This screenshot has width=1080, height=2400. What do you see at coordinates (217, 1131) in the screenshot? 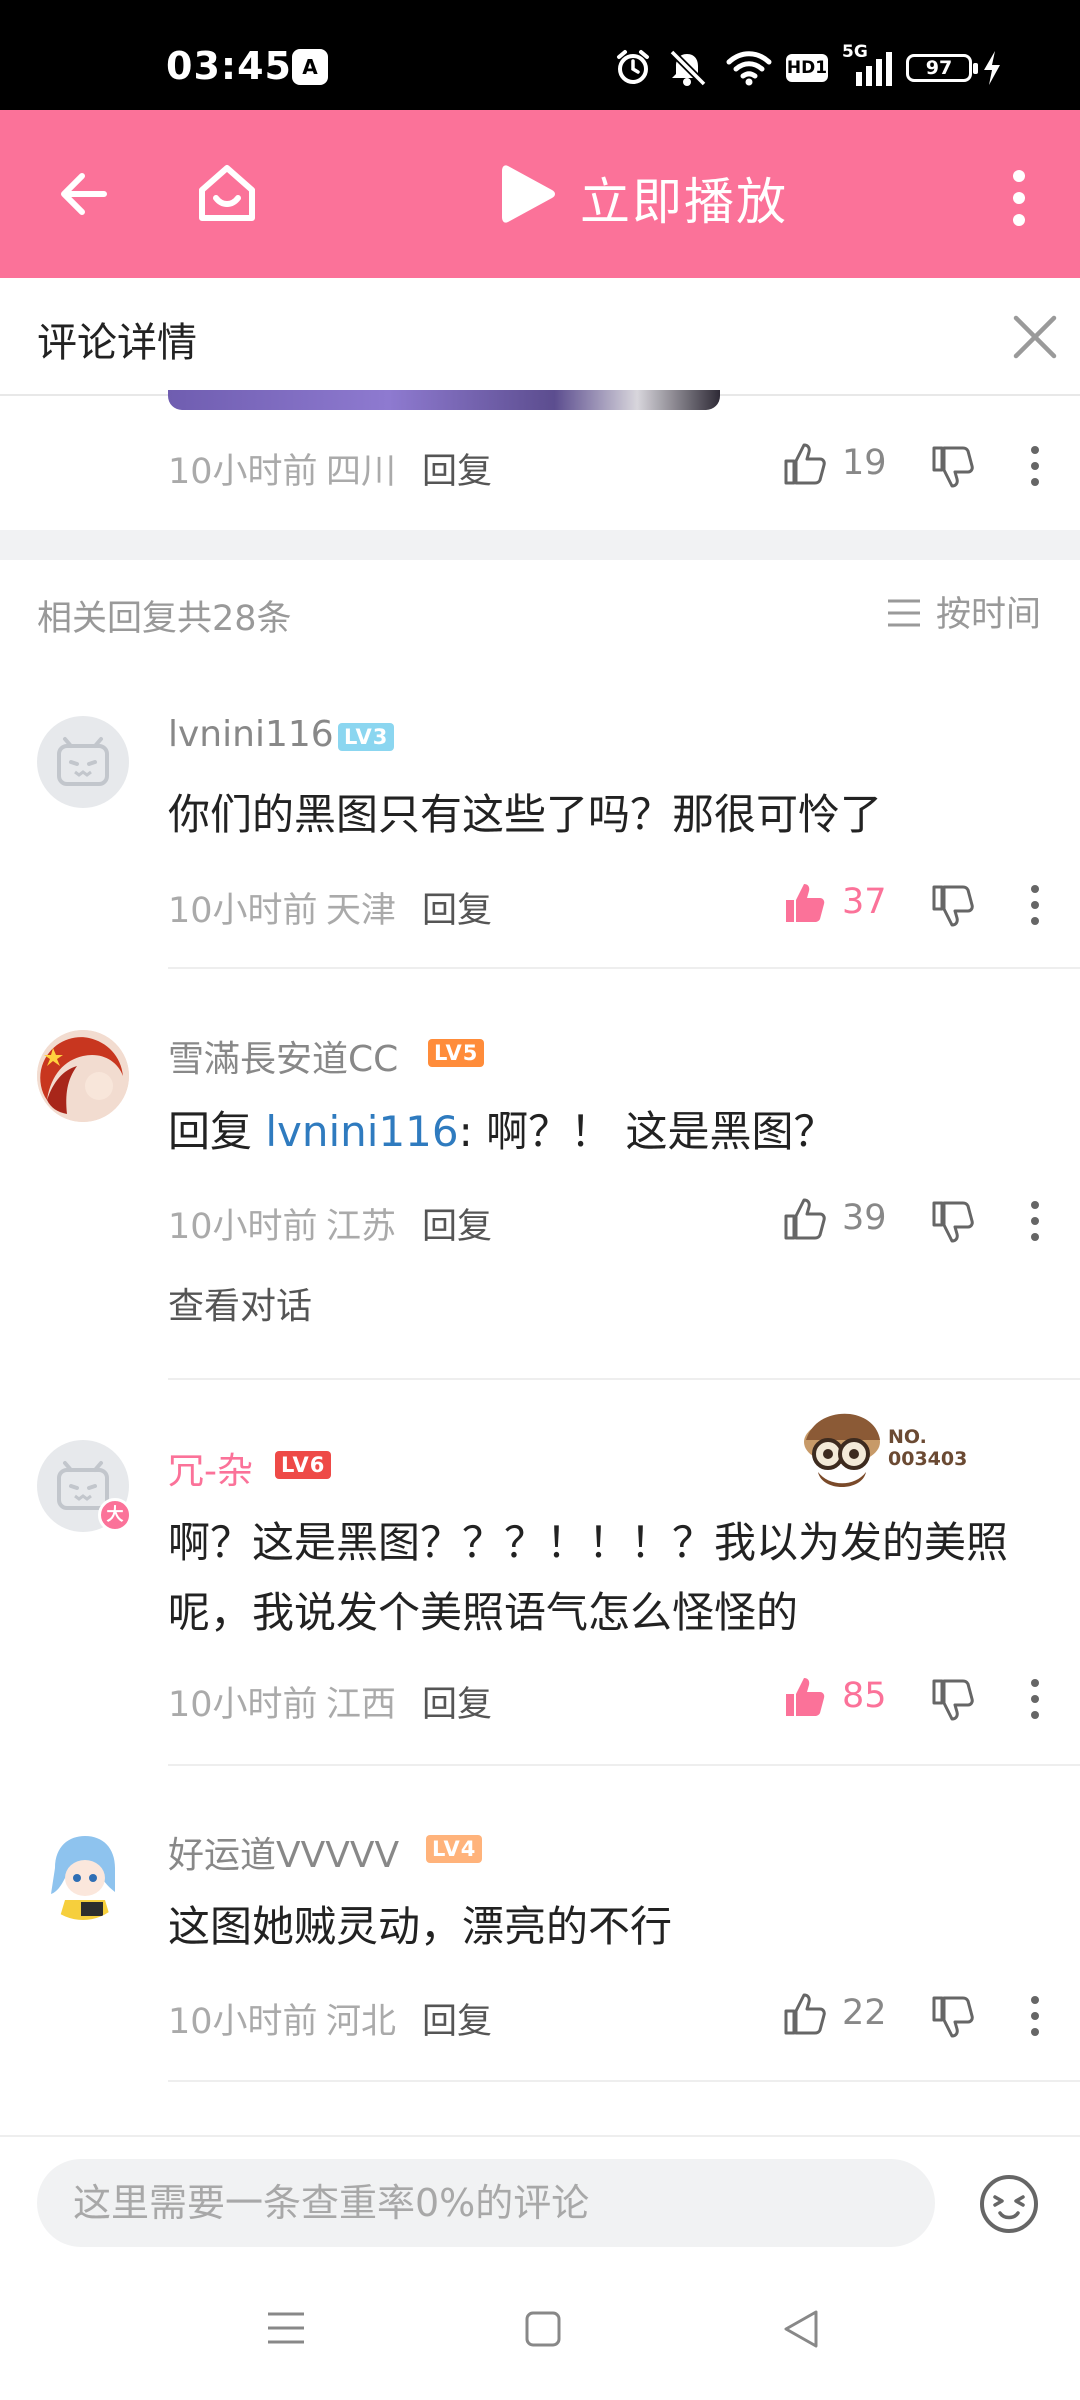
I see `reply-prefix: 回复` at bounding box center [217, 1131].